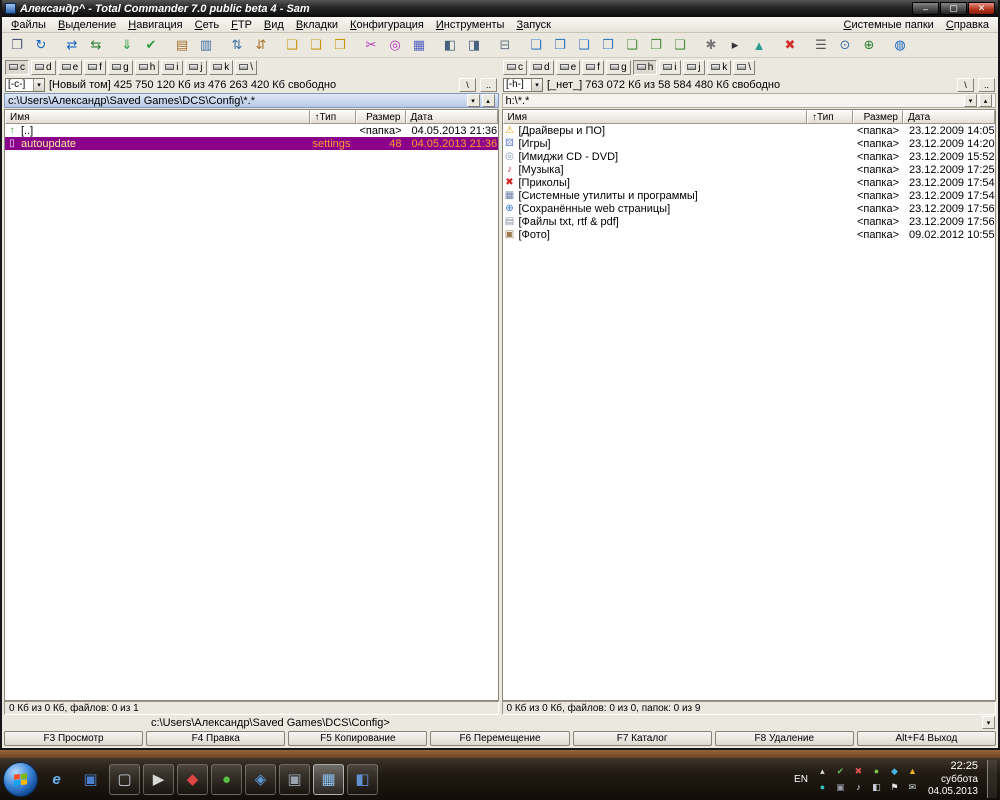  Describe the element at coordinates (358, 738) in the screenshot. I see `f5-copy-button: F5 Копирование` at that location.